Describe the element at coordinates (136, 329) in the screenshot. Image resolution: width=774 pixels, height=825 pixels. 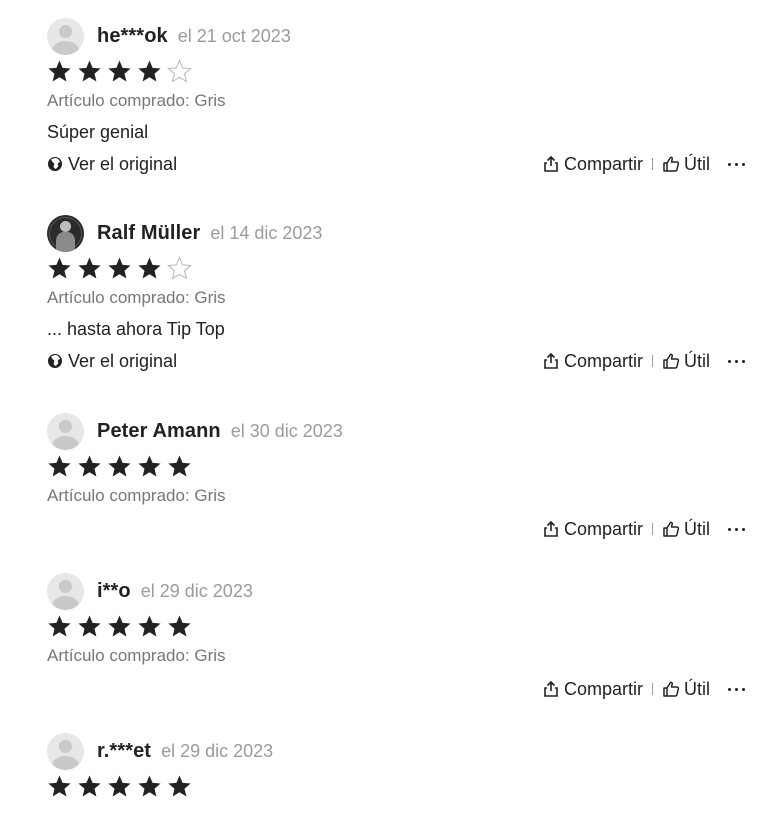
I see `review-comment: ... hasta ahora Tip Top` at that location.